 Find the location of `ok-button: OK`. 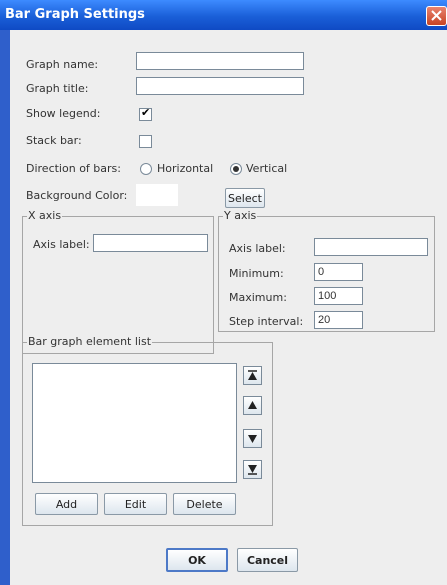

ok-button: OK is located at coordinates (197, 560).